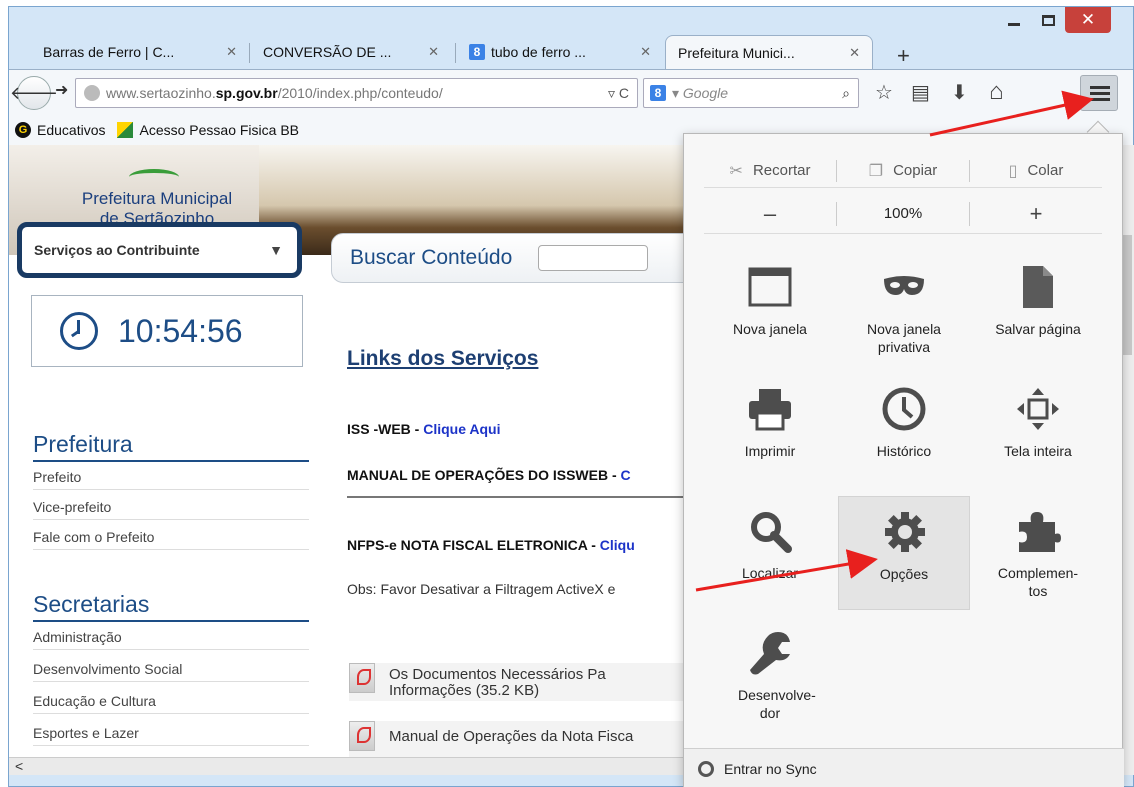 This screenshot has width=1134, height=787. I want to click on sync-button: Entrar no Sync, so click(904, 767).